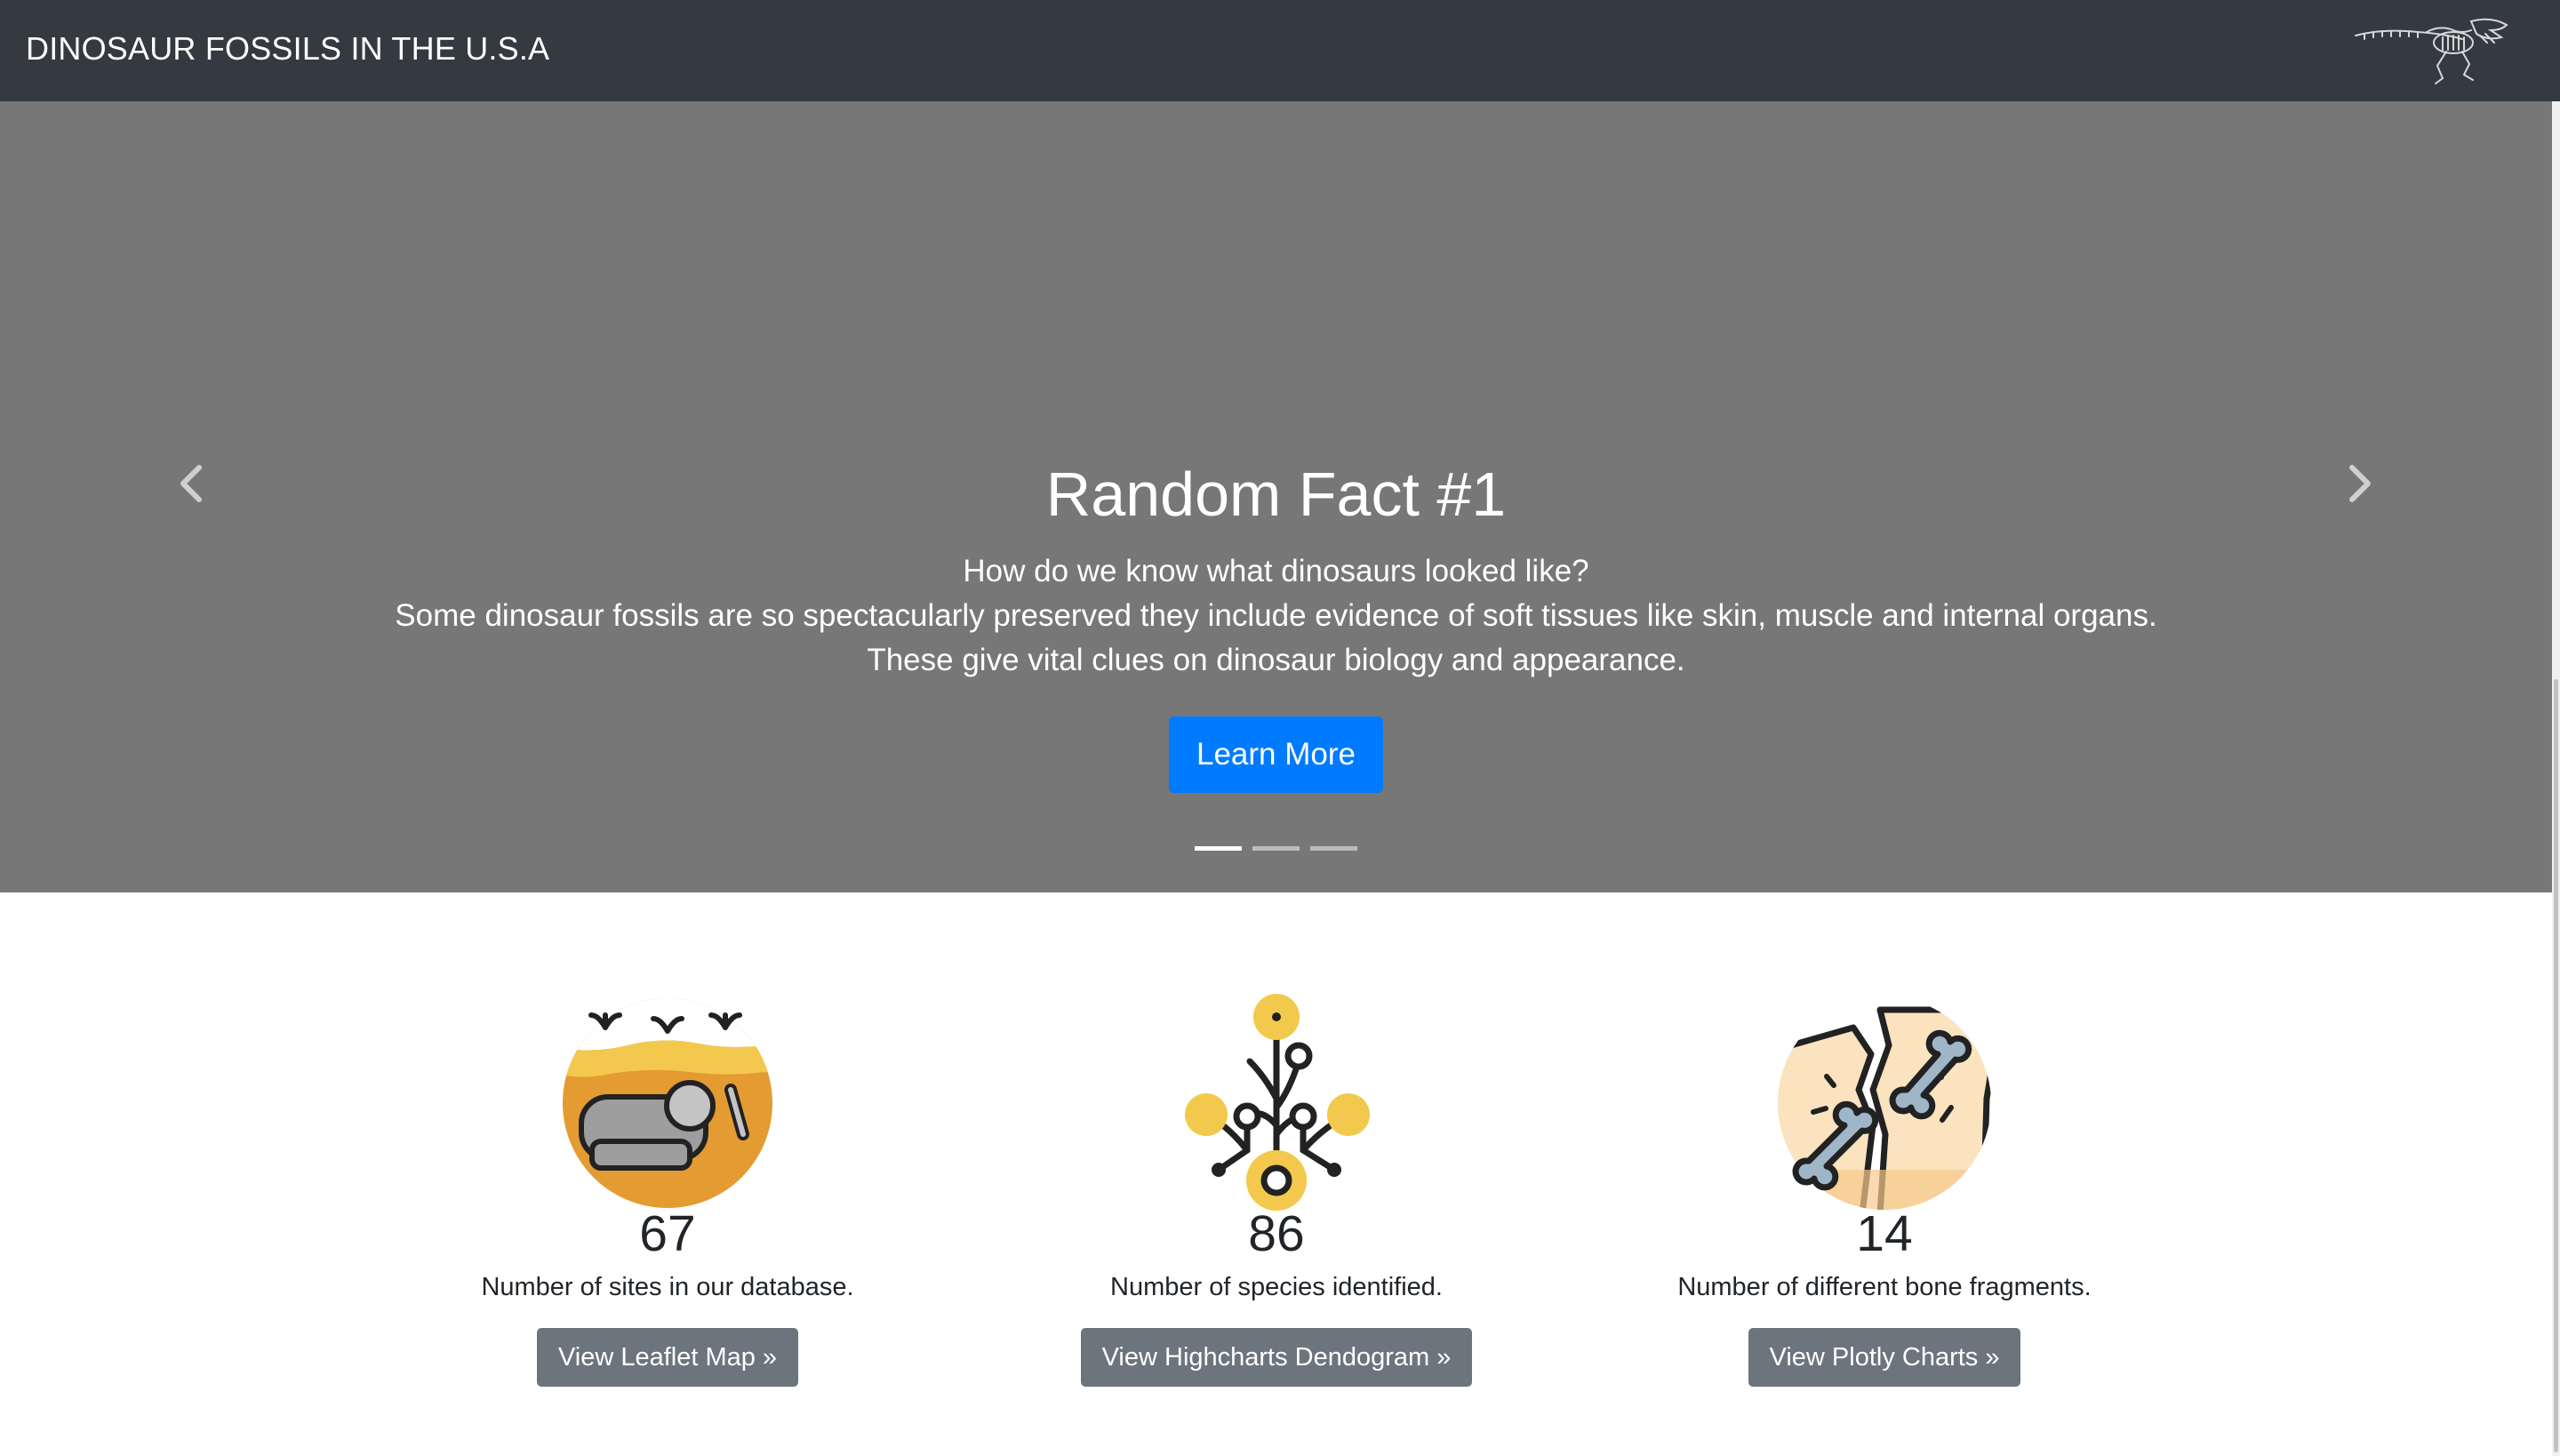  Describe the element at coordinates (1276, 1357) in the screenshot. I see `view-highcharts-dendogram-button: View Highcharts Dendogram »` at that location.